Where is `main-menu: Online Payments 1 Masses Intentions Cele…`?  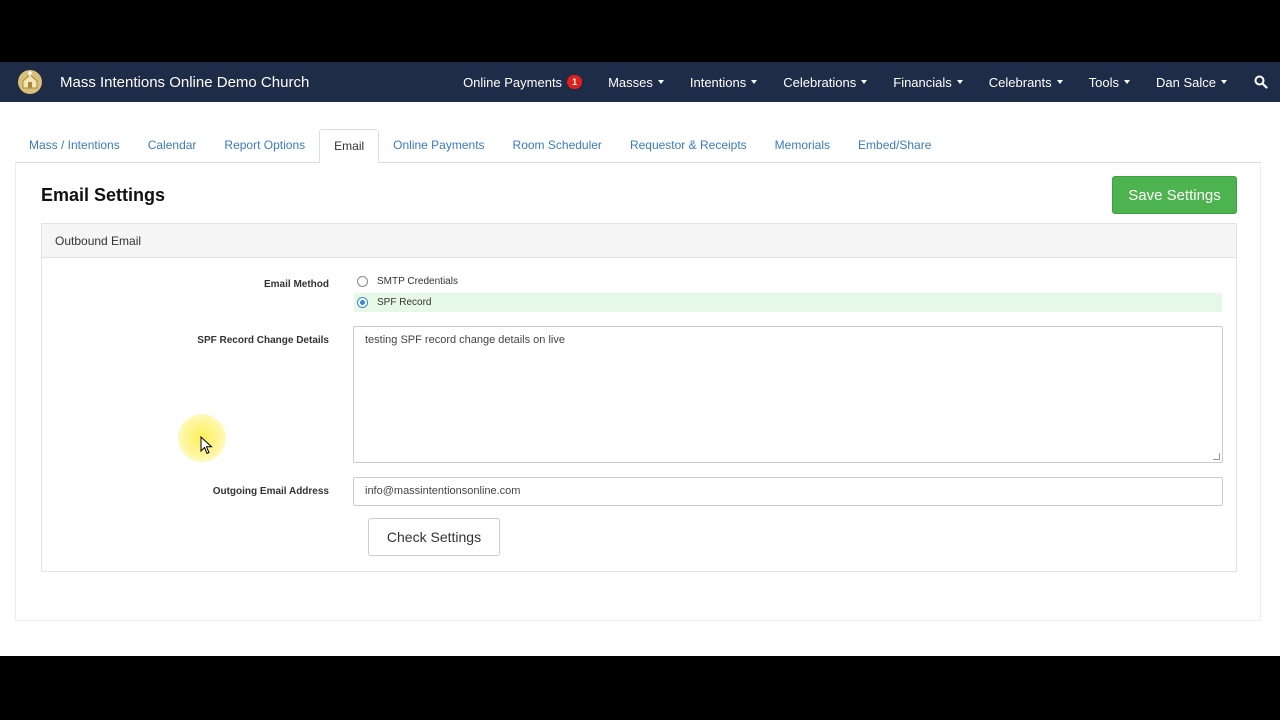
main-menu: Online Payments 1 Masses Intentions Cele… is located at coordinates (865, 82).